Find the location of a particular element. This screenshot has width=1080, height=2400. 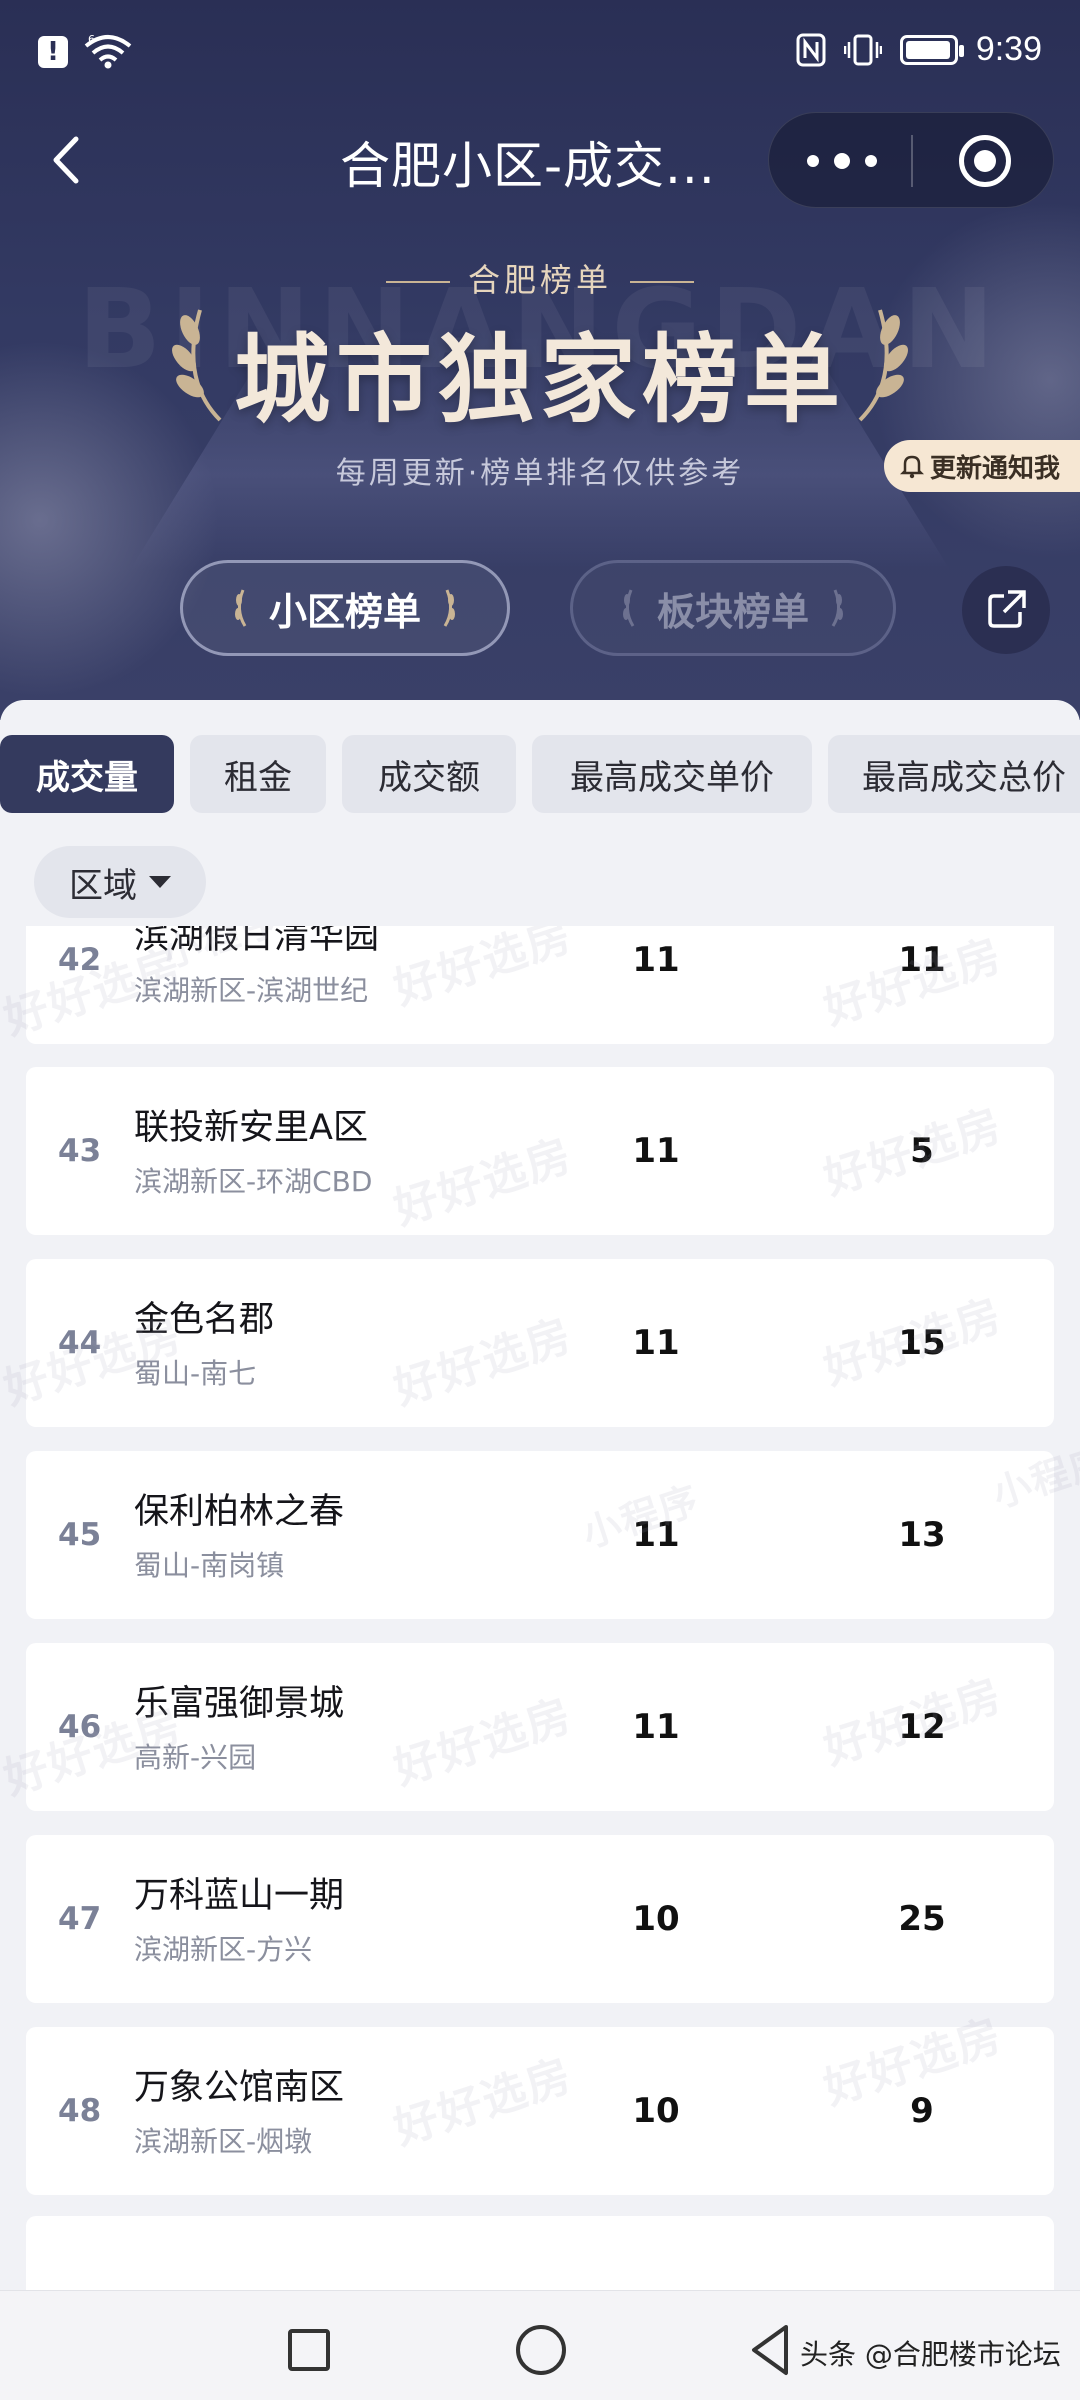

tab-max-unit-price: 最高成交单价 is located at coordinates (672, 774).